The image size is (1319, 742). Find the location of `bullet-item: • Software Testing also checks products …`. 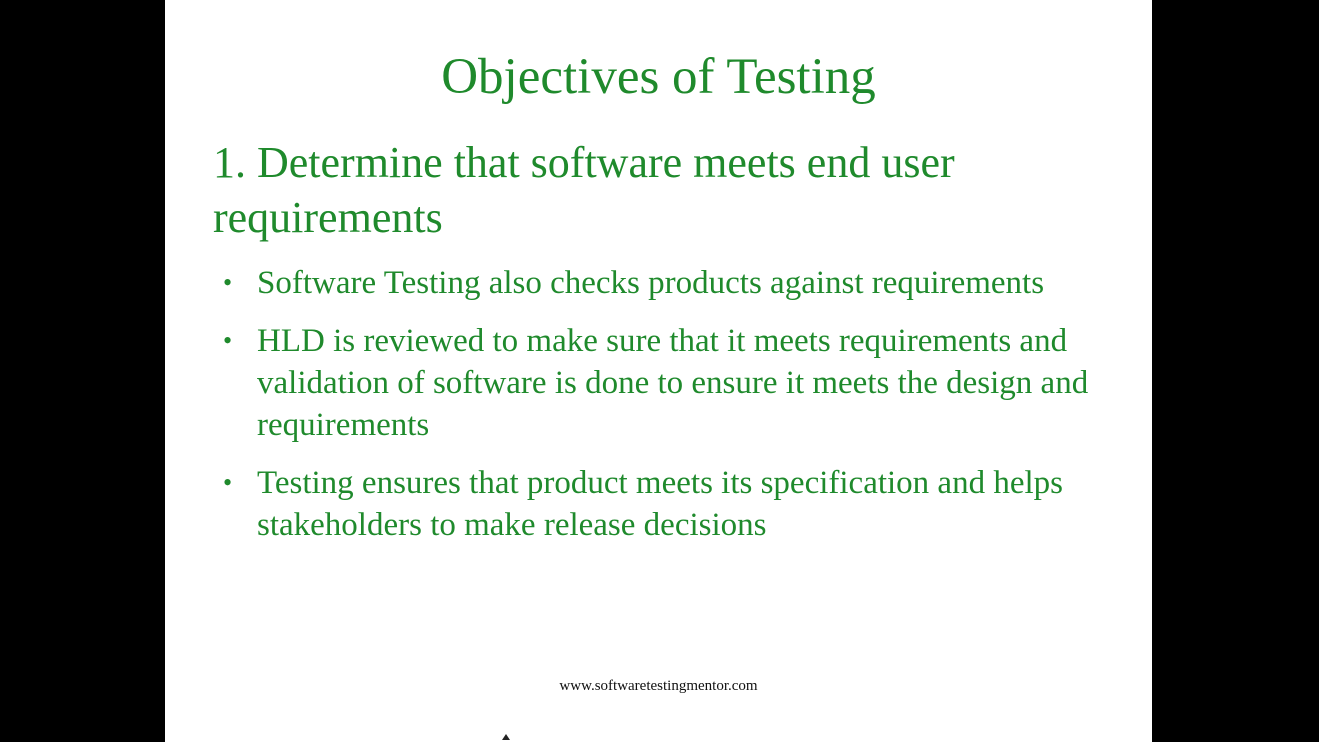

bullet-item: • Software Testing also checks products … is located at coordinates (663, 283).